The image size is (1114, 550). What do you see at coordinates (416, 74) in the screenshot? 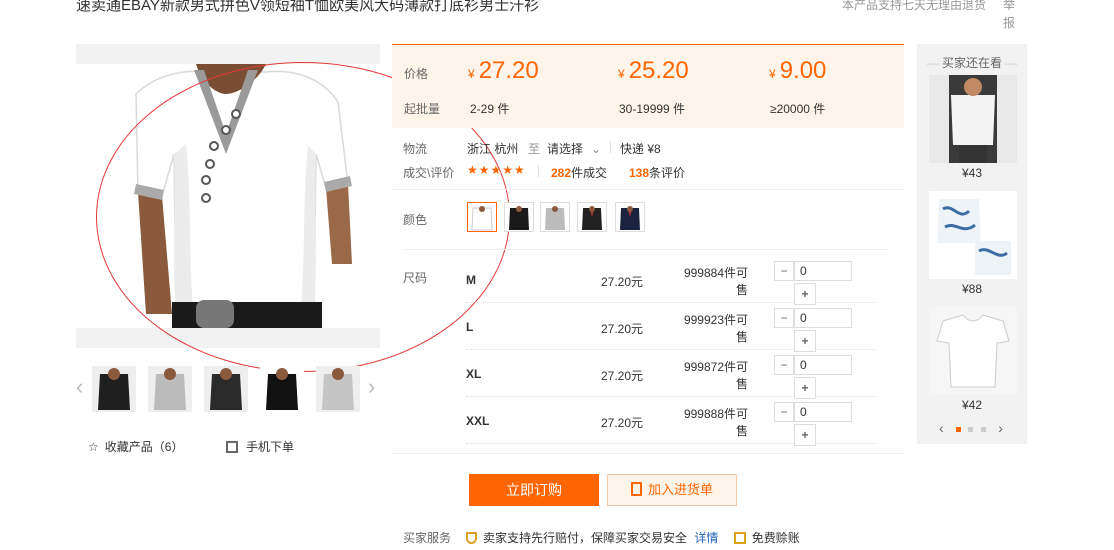
I see `price-label: 价格` at bounding box center [416, 74].